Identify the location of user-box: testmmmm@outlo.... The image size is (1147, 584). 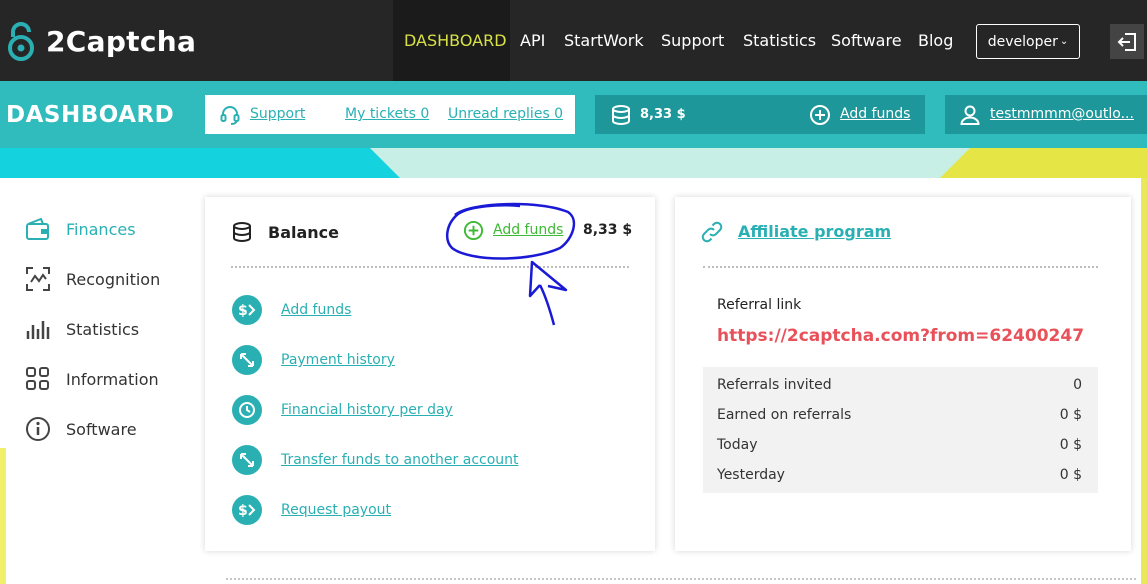
(1046, 114).